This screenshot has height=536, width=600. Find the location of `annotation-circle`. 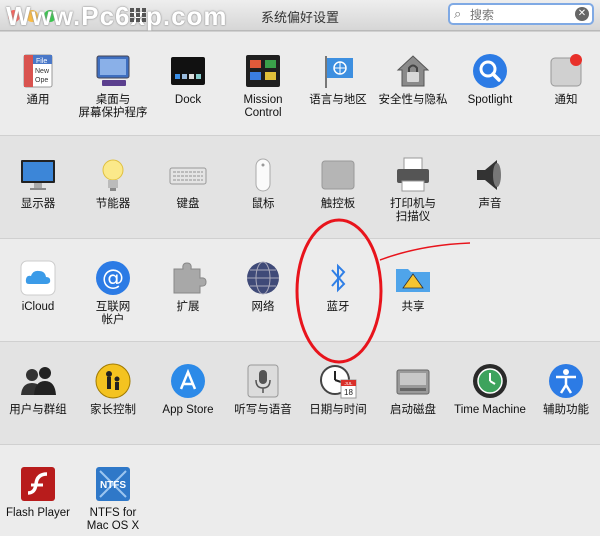

annotation-circle is located at coordinates (339, 291).